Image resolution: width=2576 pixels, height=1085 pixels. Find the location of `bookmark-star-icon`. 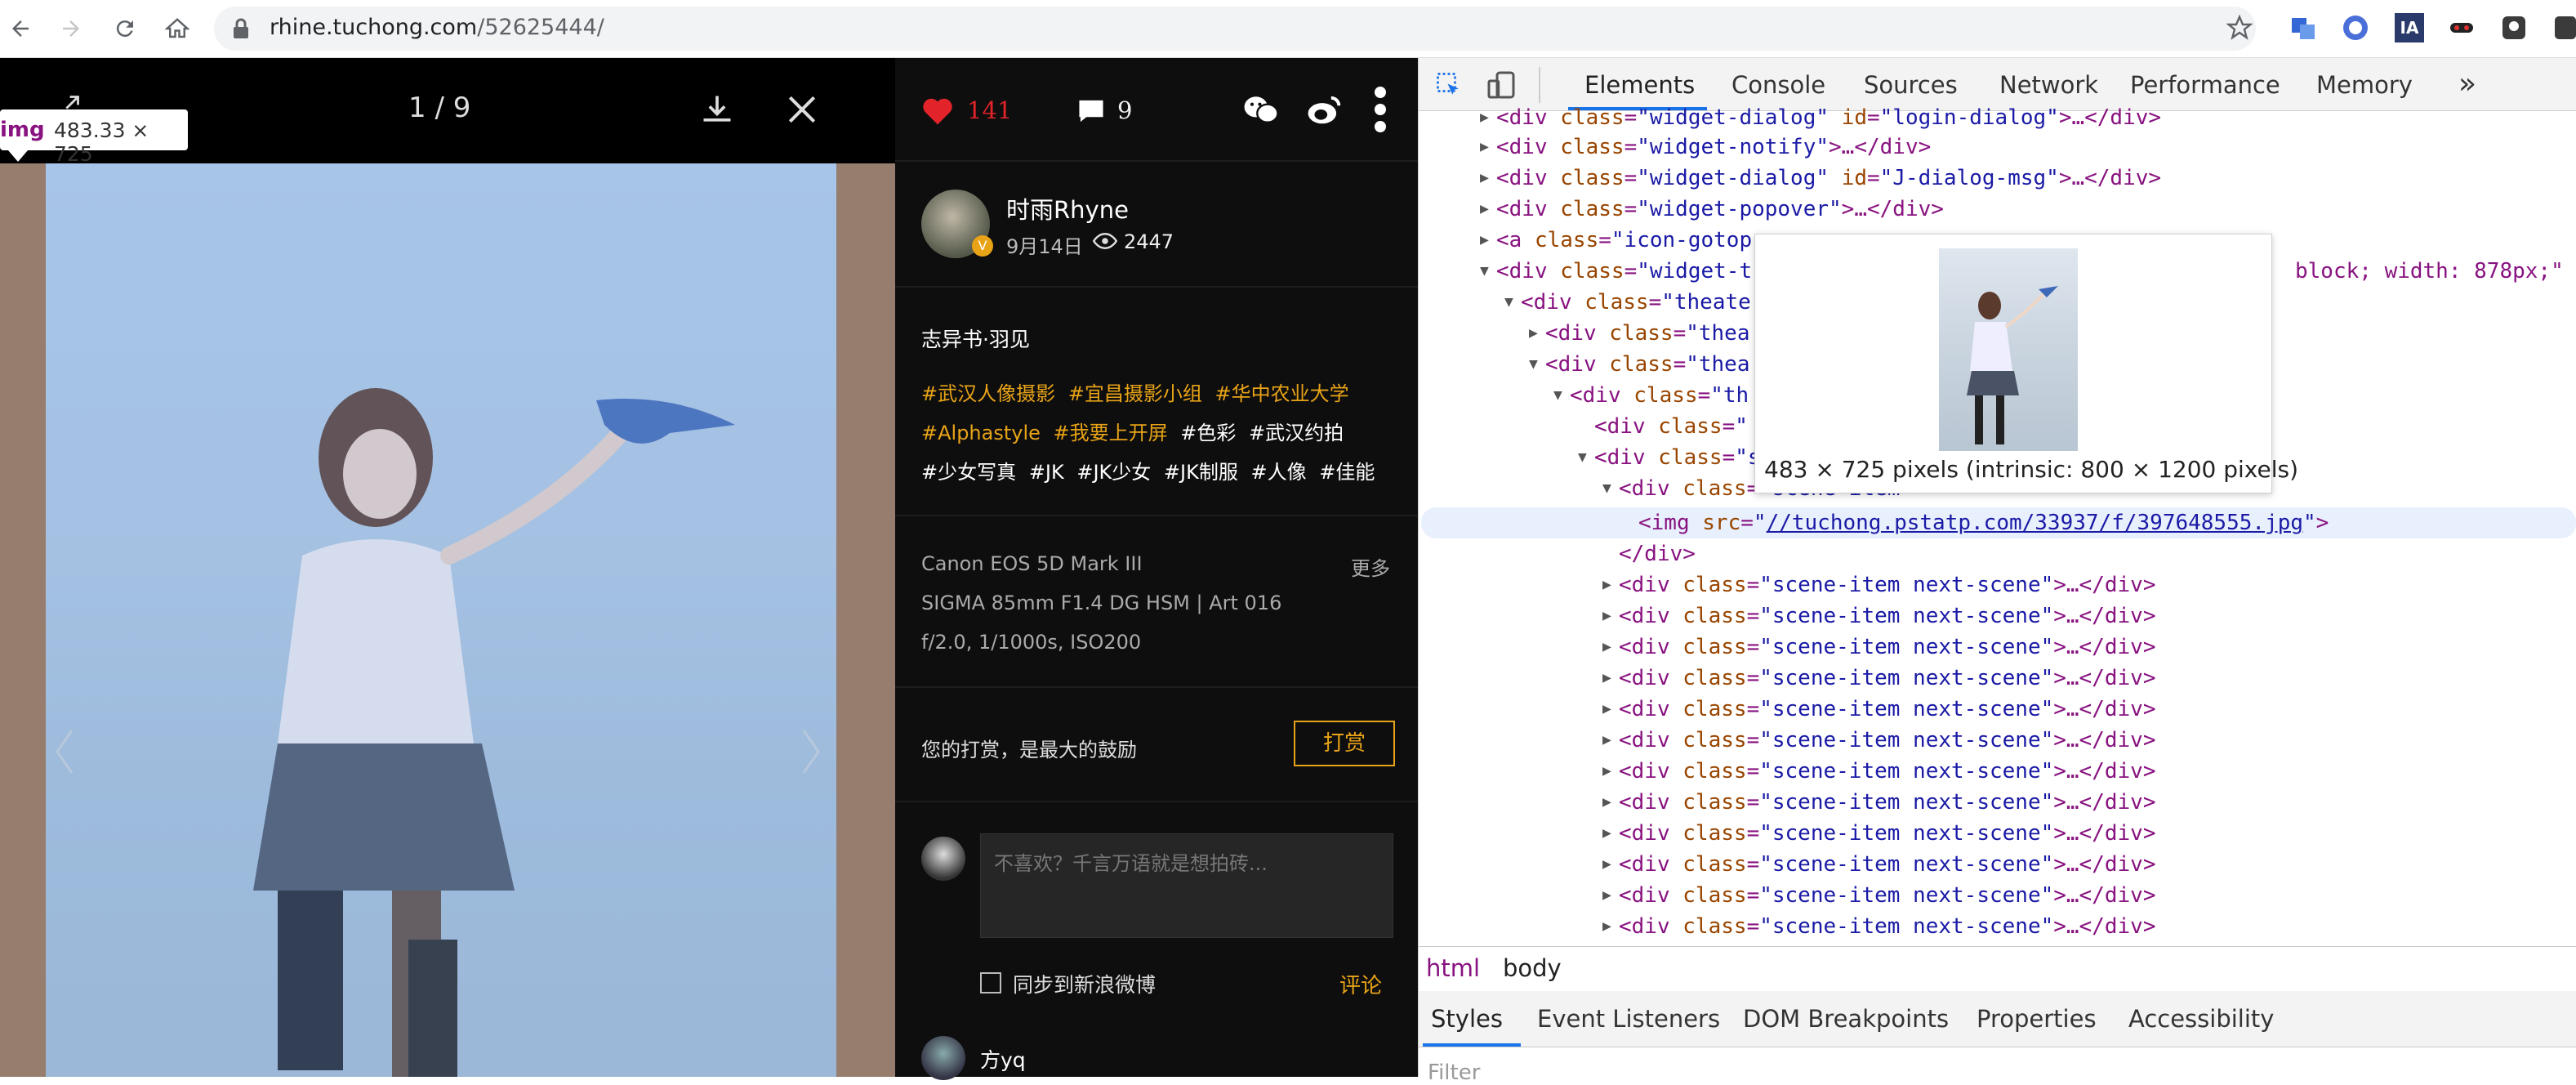

bookmark-star-icon is located at coordinates (2239, 28).